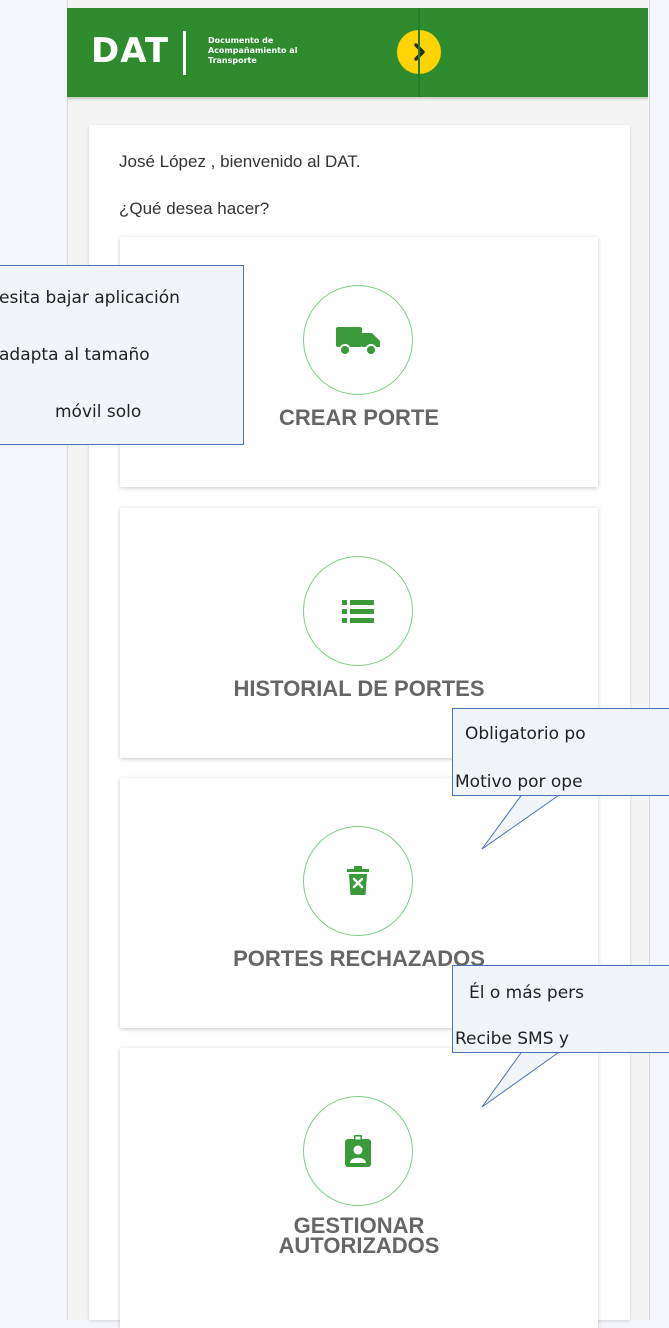  Describe the element at coordinates (525, 734) in the screenshot. I see `annotation-line: Obligatorio po` at that location.